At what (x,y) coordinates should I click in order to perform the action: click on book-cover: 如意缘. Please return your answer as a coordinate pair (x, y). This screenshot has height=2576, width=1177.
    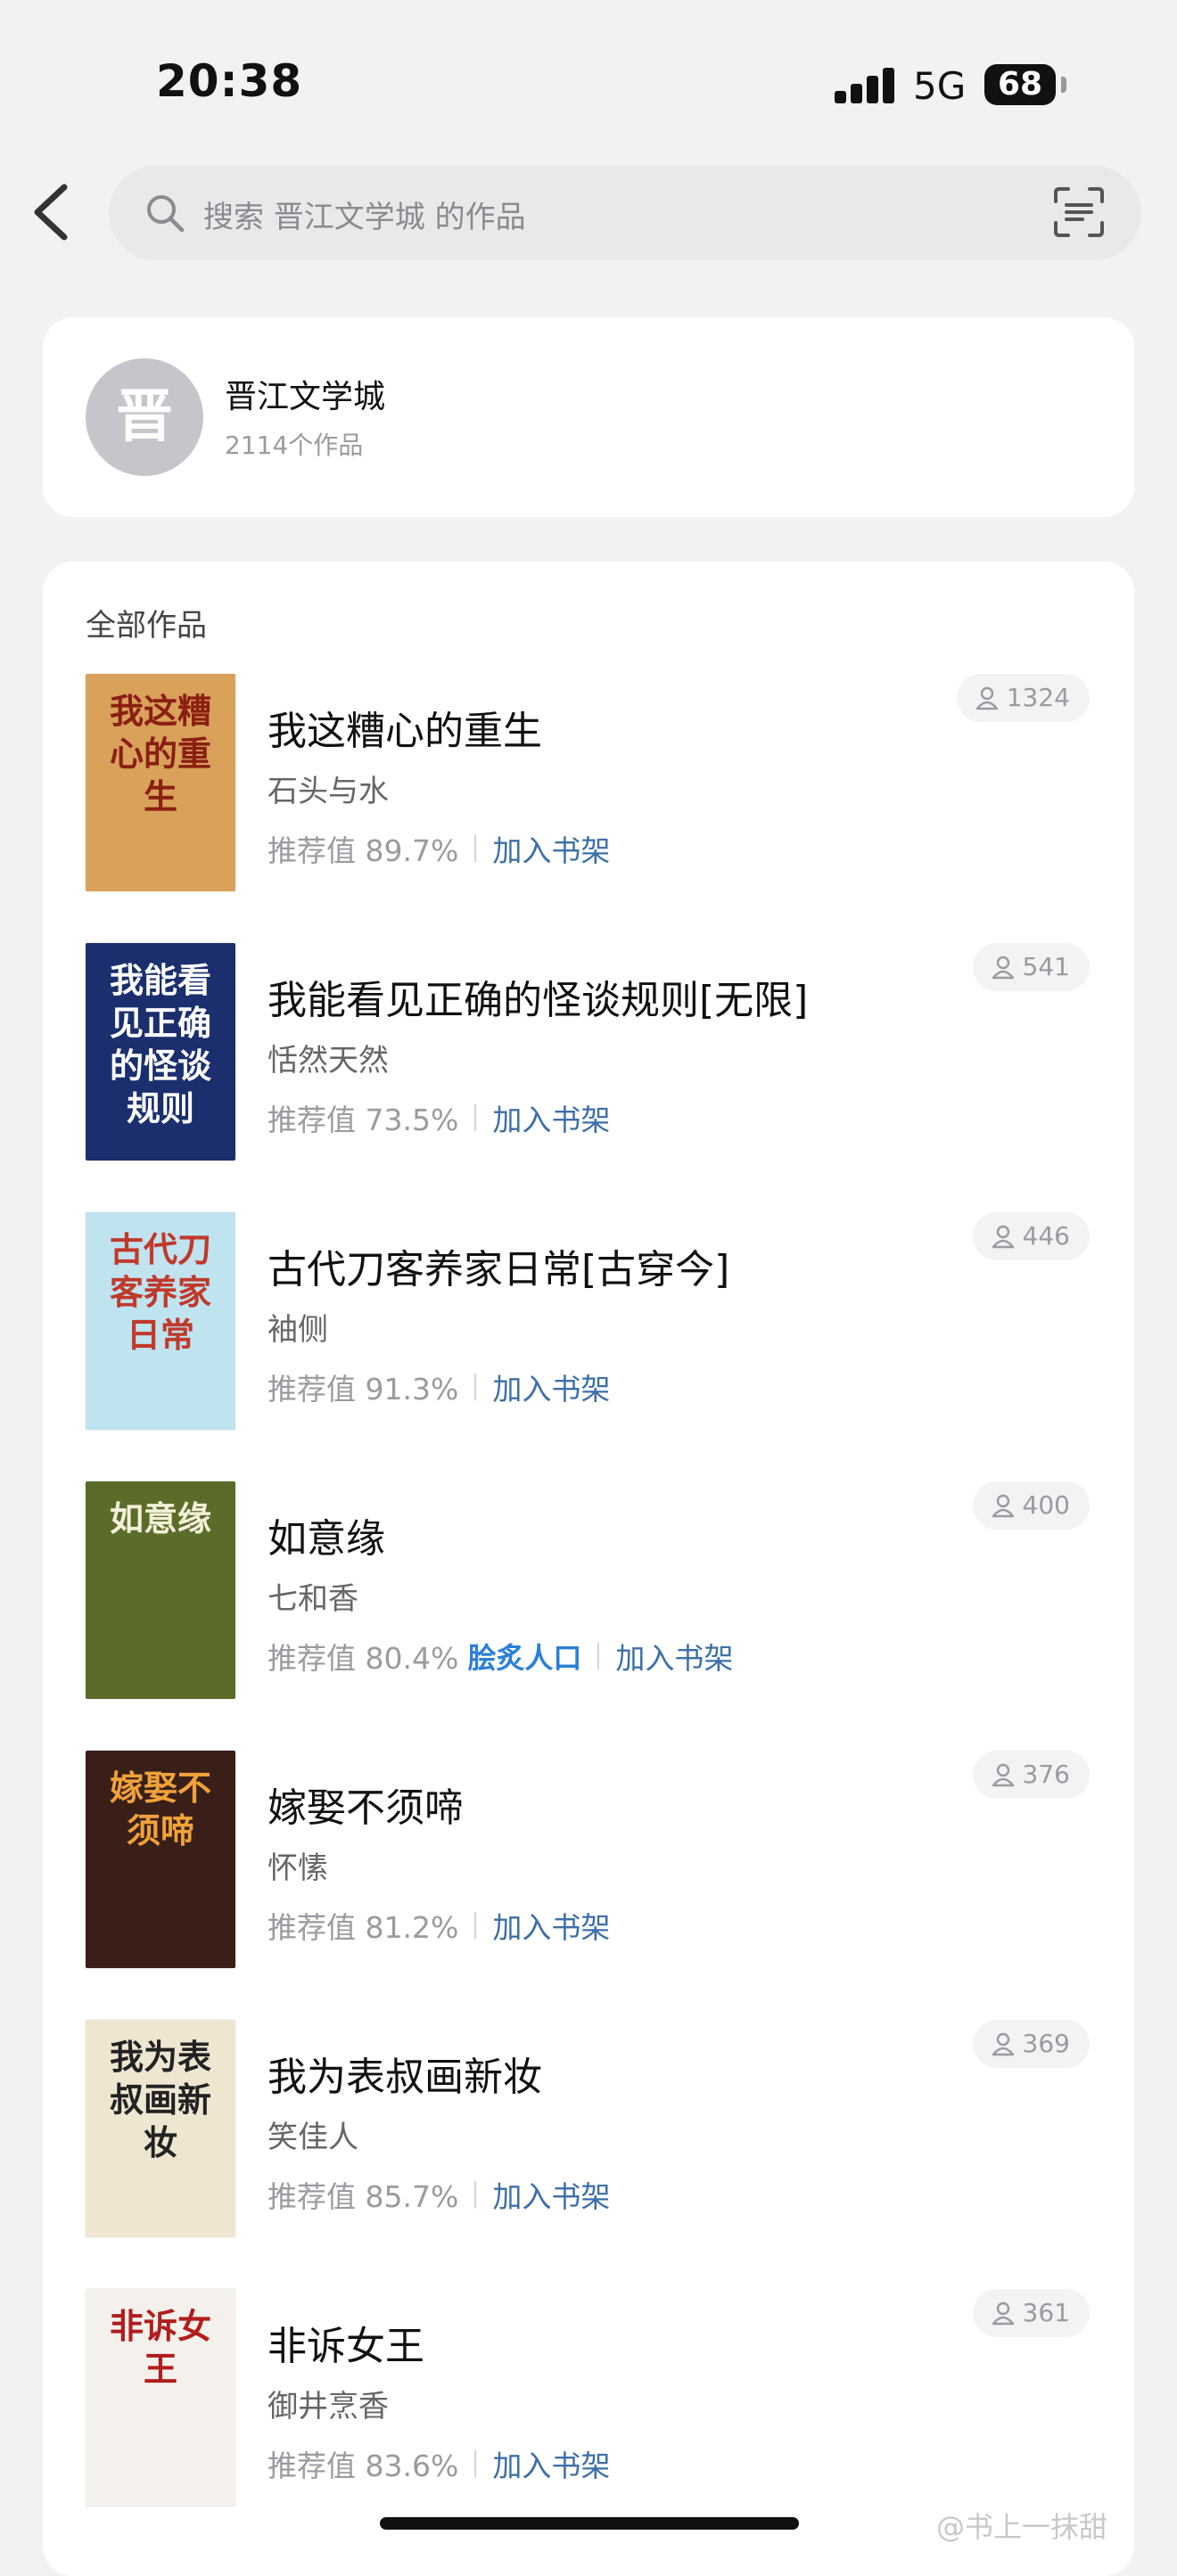
    Looking at the image, I should click on (160, 1590).